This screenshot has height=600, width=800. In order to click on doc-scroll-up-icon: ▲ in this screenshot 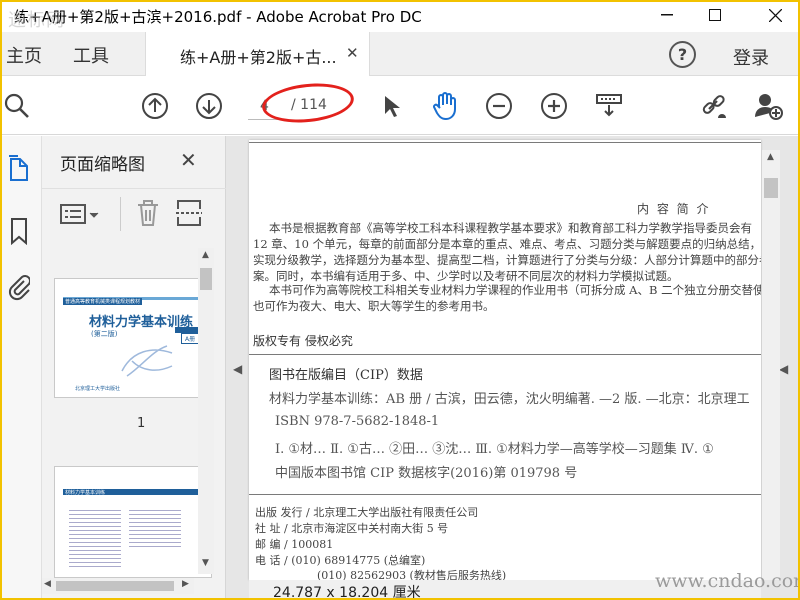, I will do `click(770, 157)`.